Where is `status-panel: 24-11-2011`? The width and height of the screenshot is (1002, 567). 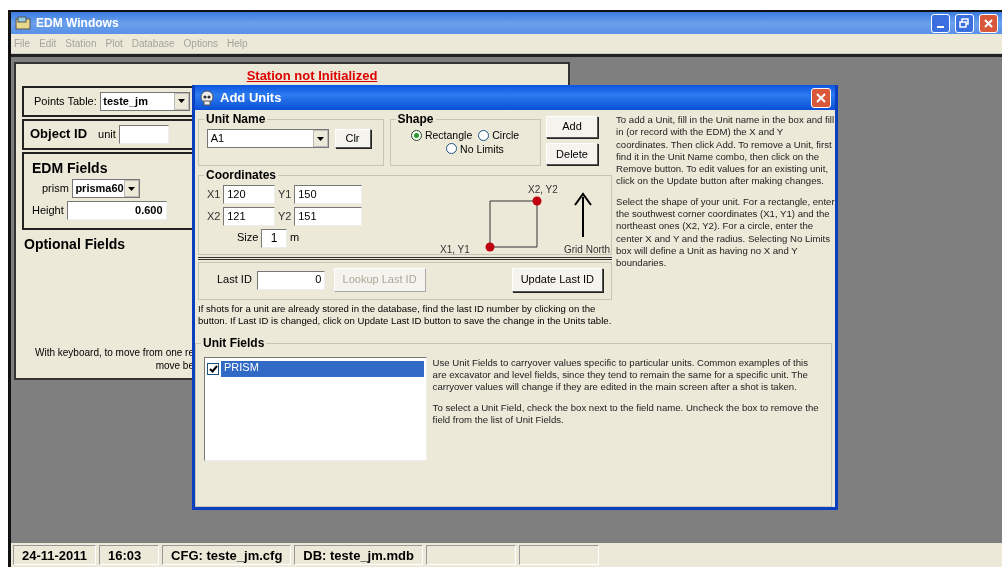 status-panel: 24-11-2011 is located at coordinates (55, 555).